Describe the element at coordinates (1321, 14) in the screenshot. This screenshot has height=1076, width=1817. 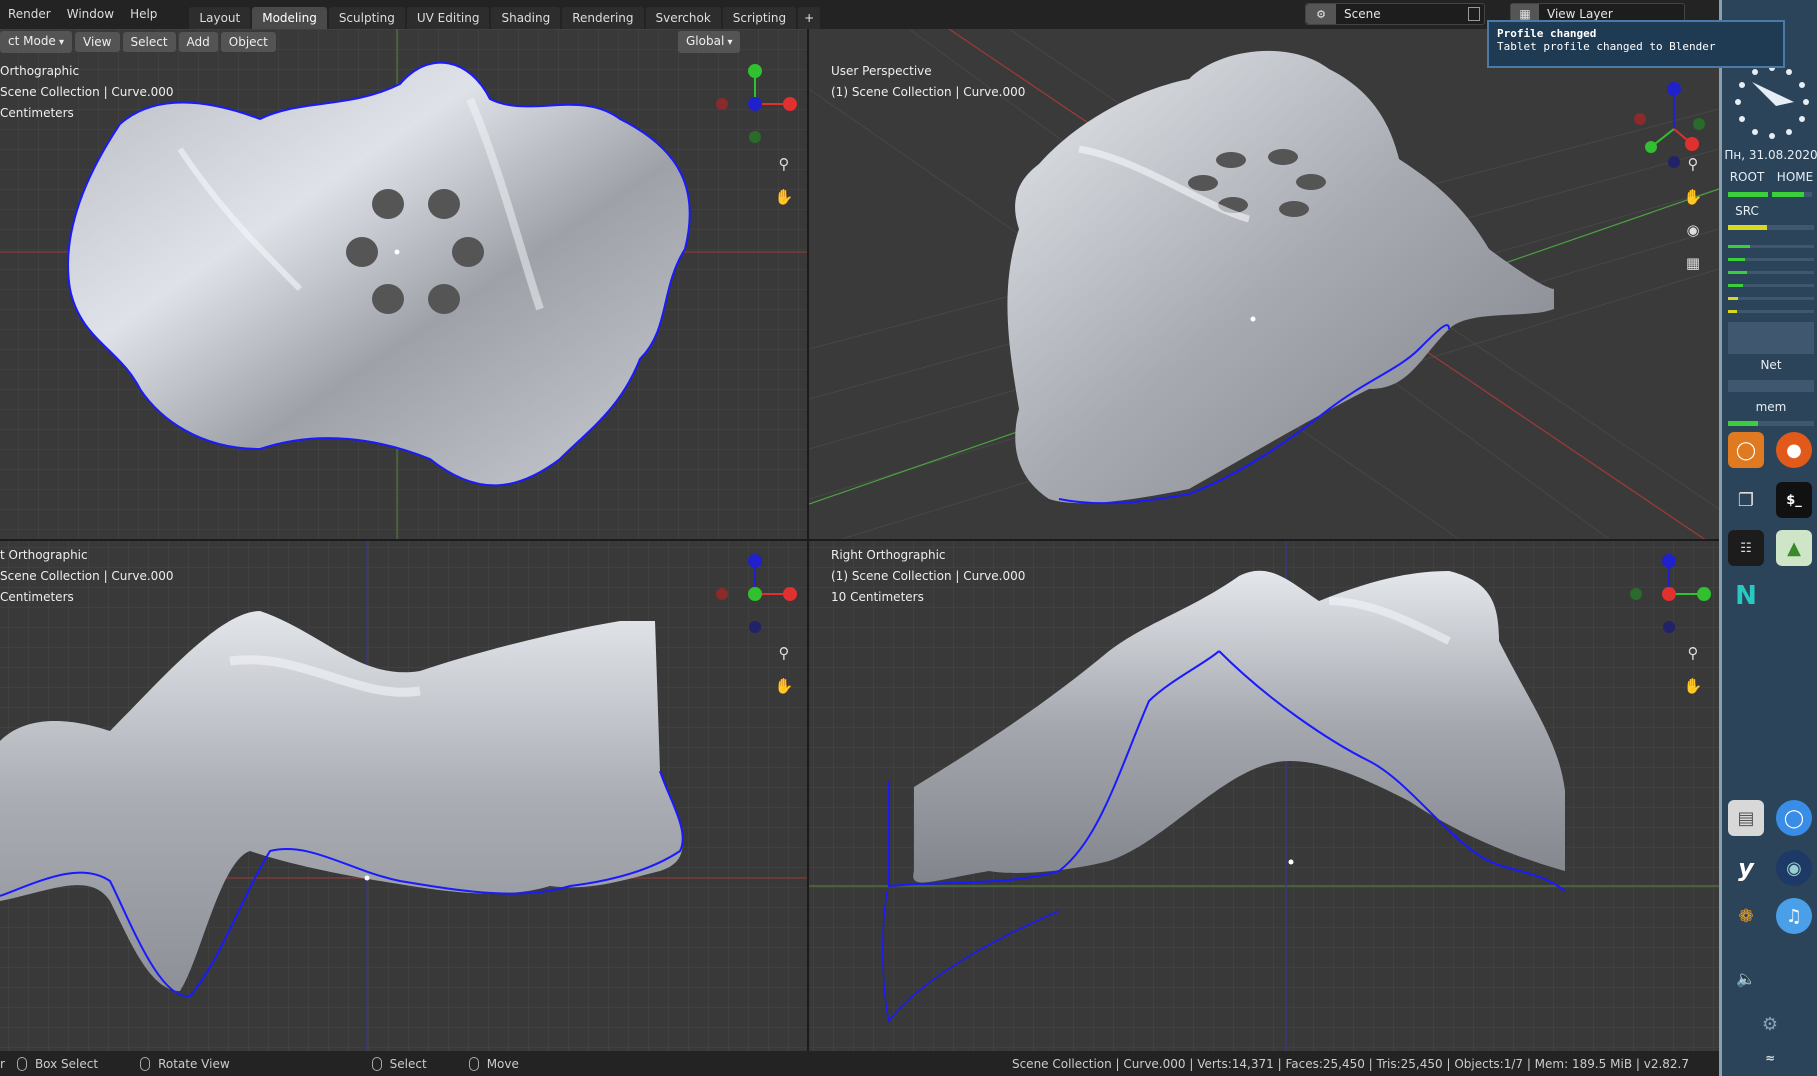
I see `scene-icon: ⚙` at that location.